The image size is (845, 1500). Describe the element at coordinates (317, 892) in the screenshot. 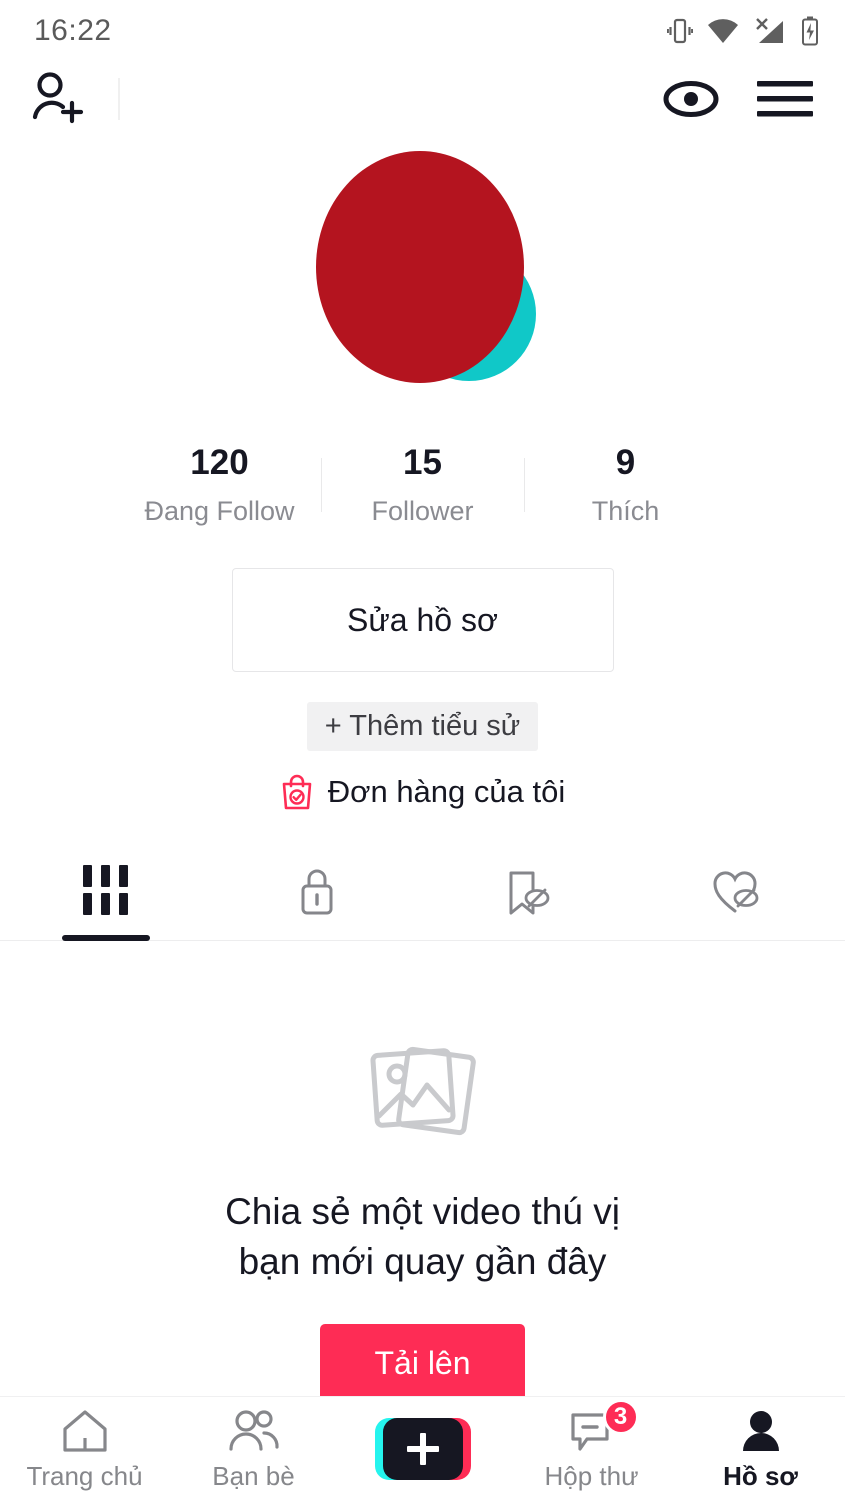

I see `lock-icon` at that location.